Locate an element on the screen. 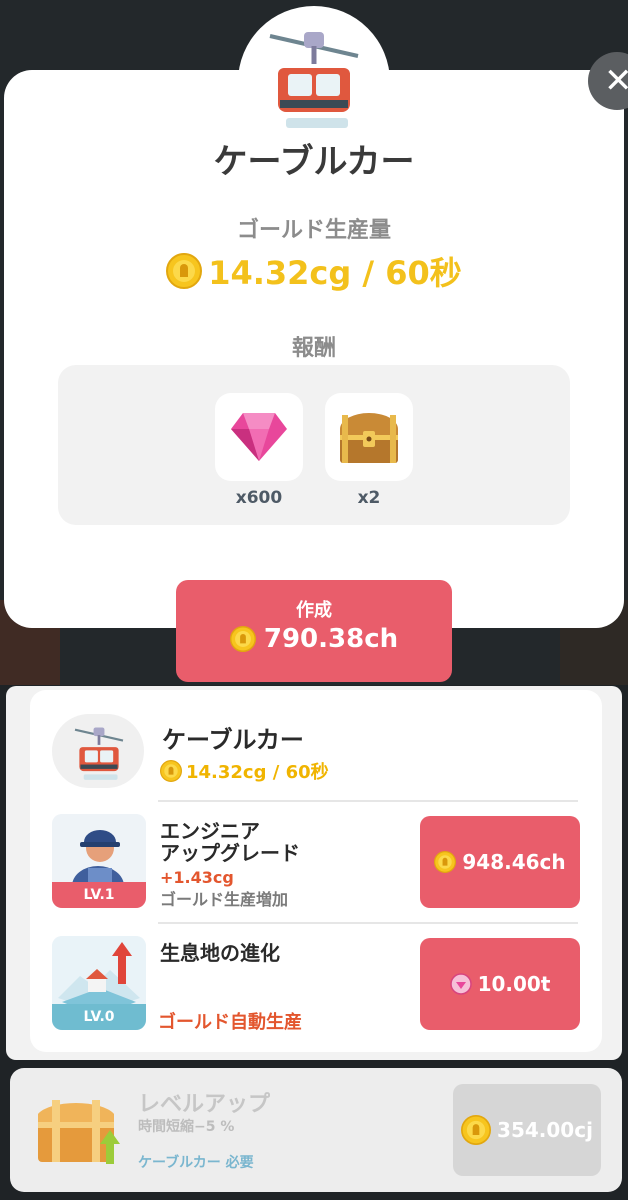 The width and height of the screenshot is (628, 1200). treasure-chest-icon is located at coordinates (369, 438).